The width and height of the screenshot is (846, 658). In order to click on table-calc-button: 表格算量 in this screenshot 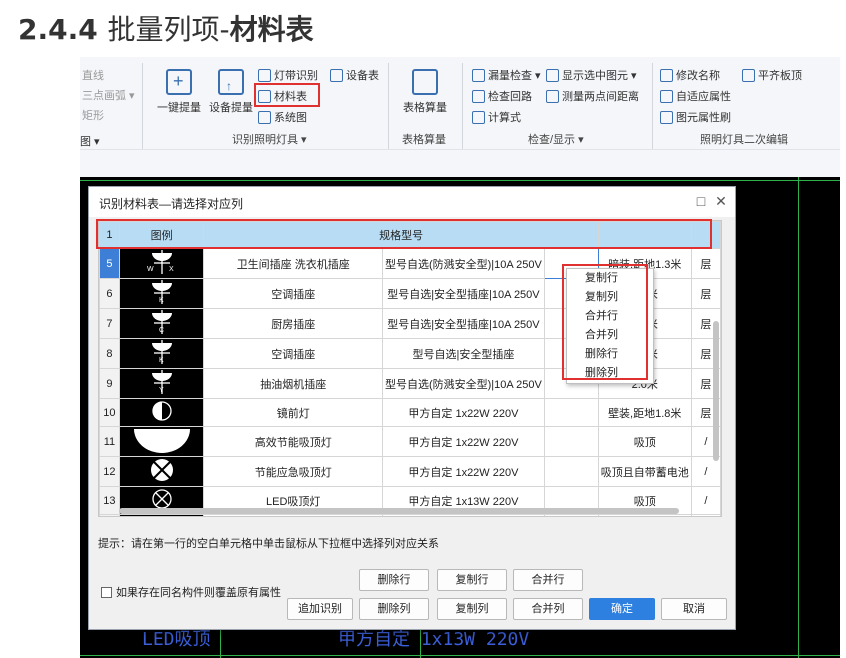, I will do `click(425, 92)`.